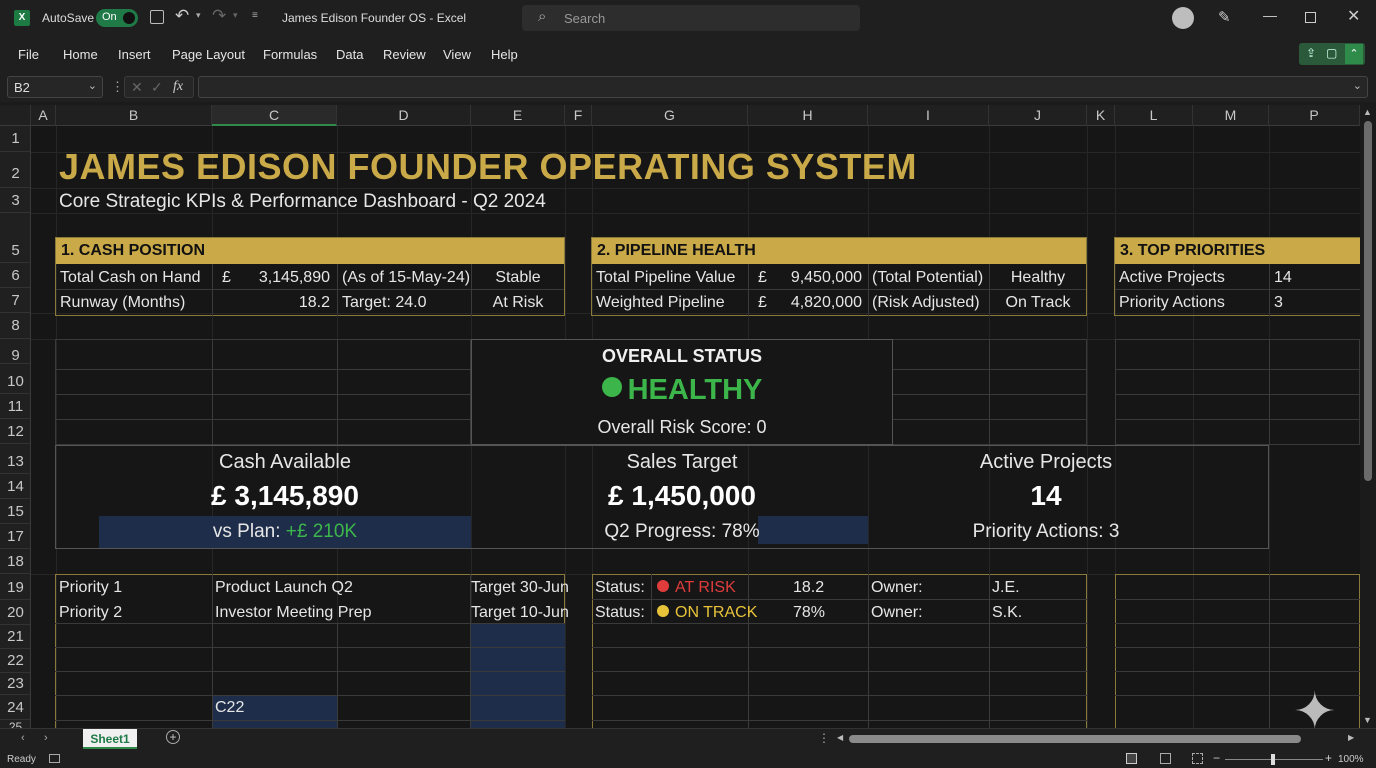 This screenshot has height=768, width=1376. What do you see at coordinates (1351, 759) in the screenshot?
I see `zoom-level: 100%` at bounding box center [1351, 759].